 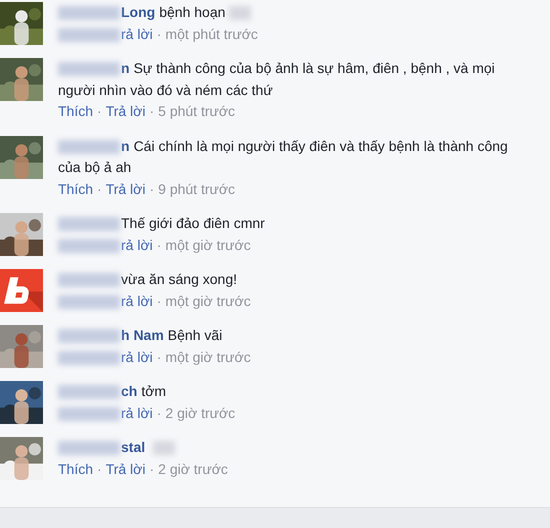 What do you see at coordinates (289, 223) in the screenshot?
I see `comment-text: Thế giới đảo điên cmnr` at bounding box center [289, 223].